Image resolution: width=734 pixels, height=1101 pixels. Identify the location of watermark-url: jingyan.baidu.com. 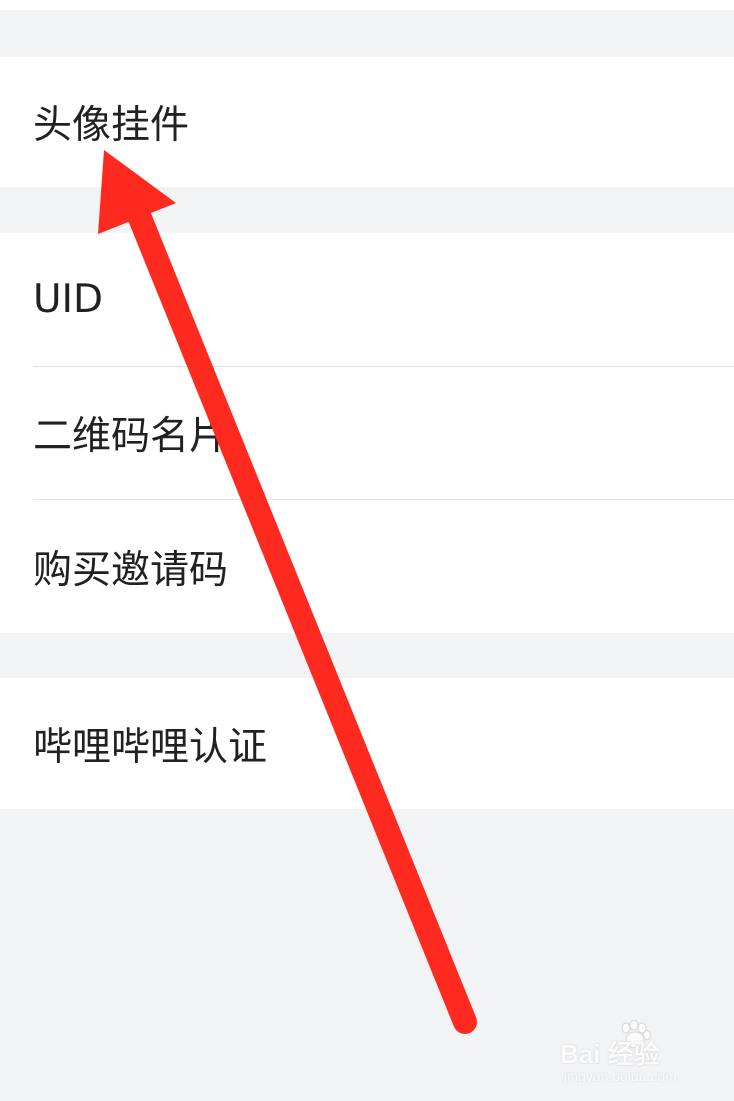
(620, 1076).